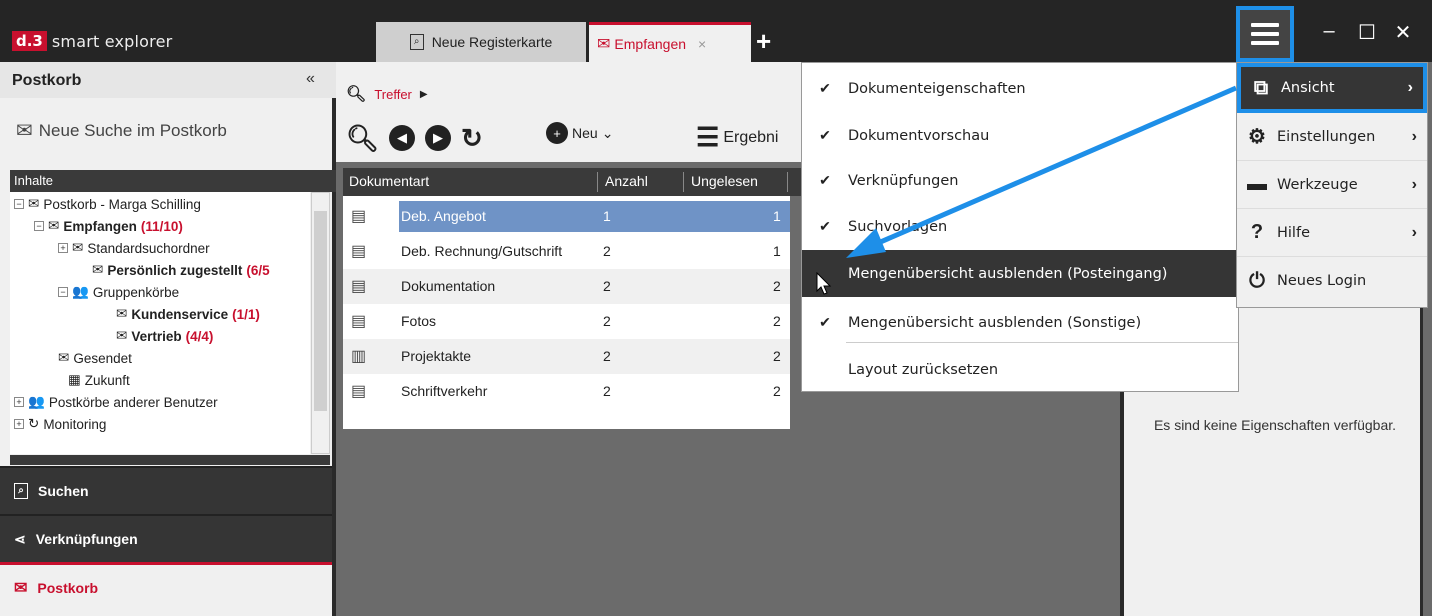  I want to click on tree-node-gruppenkoerbe: − 👥 Gruppenkörbe, so click(118, 292).